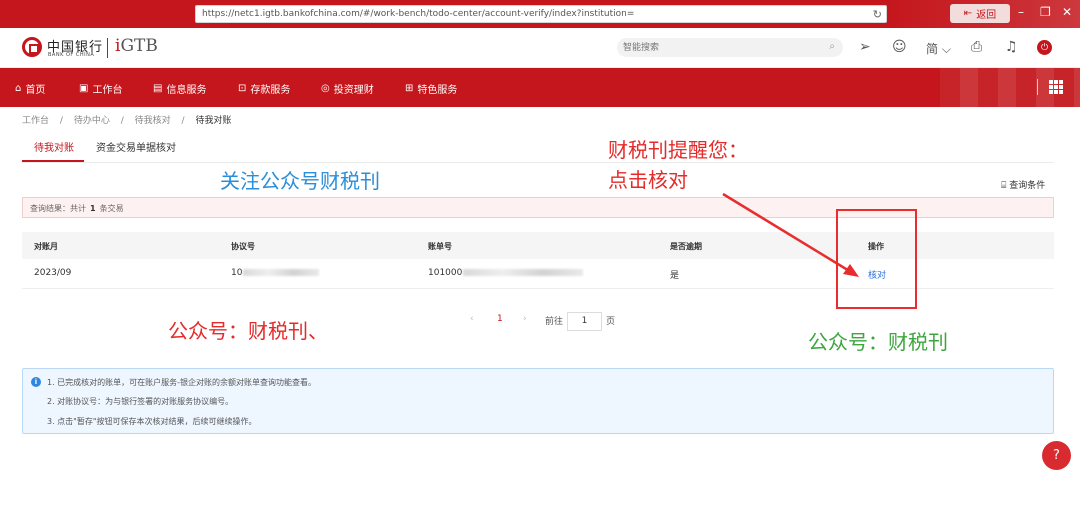 Image resolution: width=1080 pixels, height=525 pixels. What do you see at coordinates (18, 88) in the screenshot?
I see `home-icon: ⌂` at bounding box center [18, 88].